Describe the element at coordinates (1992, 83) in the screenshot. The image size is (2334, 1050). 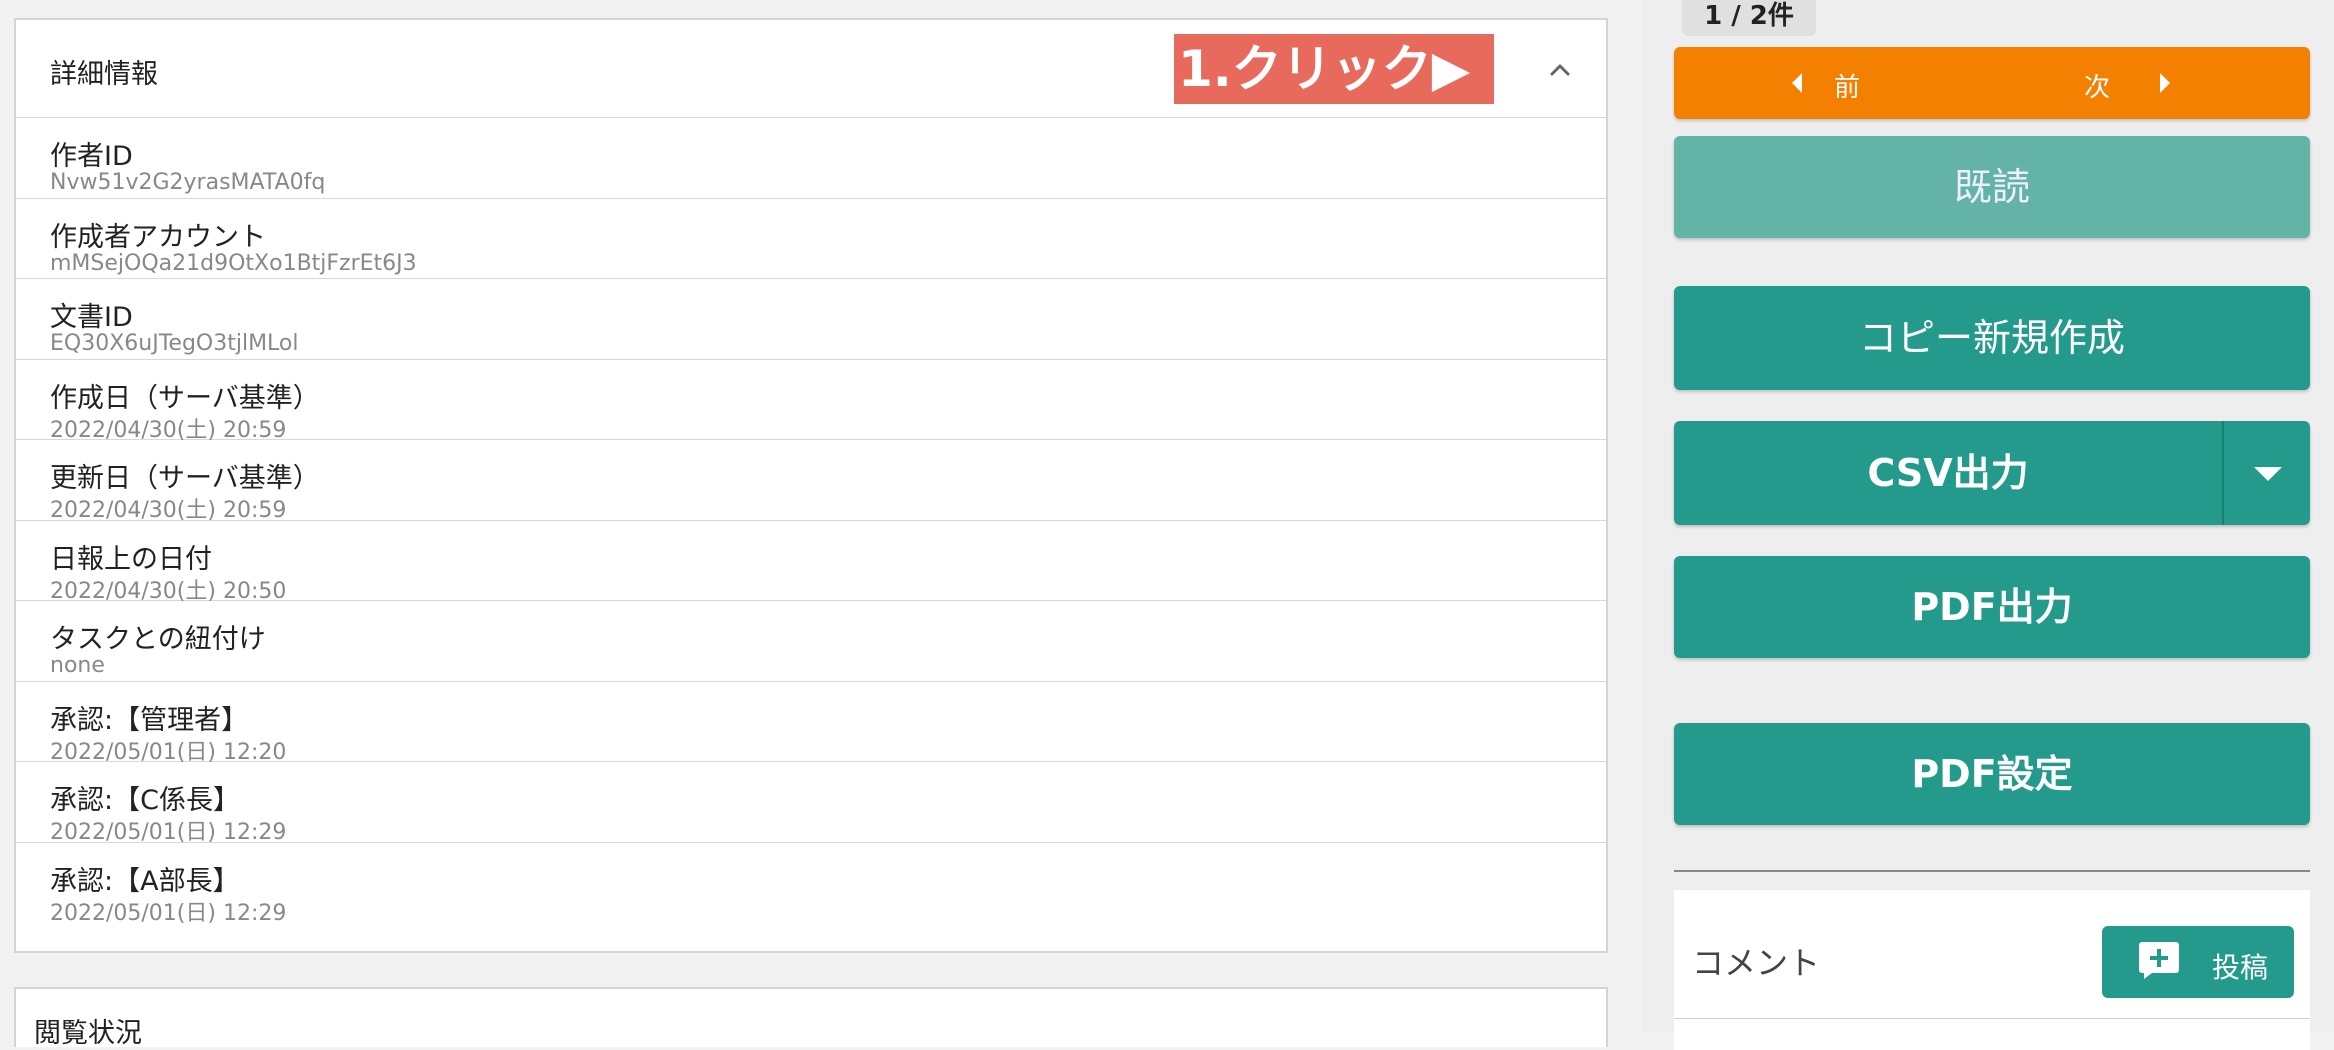
I see `pager-nav: 前 次` at that location.